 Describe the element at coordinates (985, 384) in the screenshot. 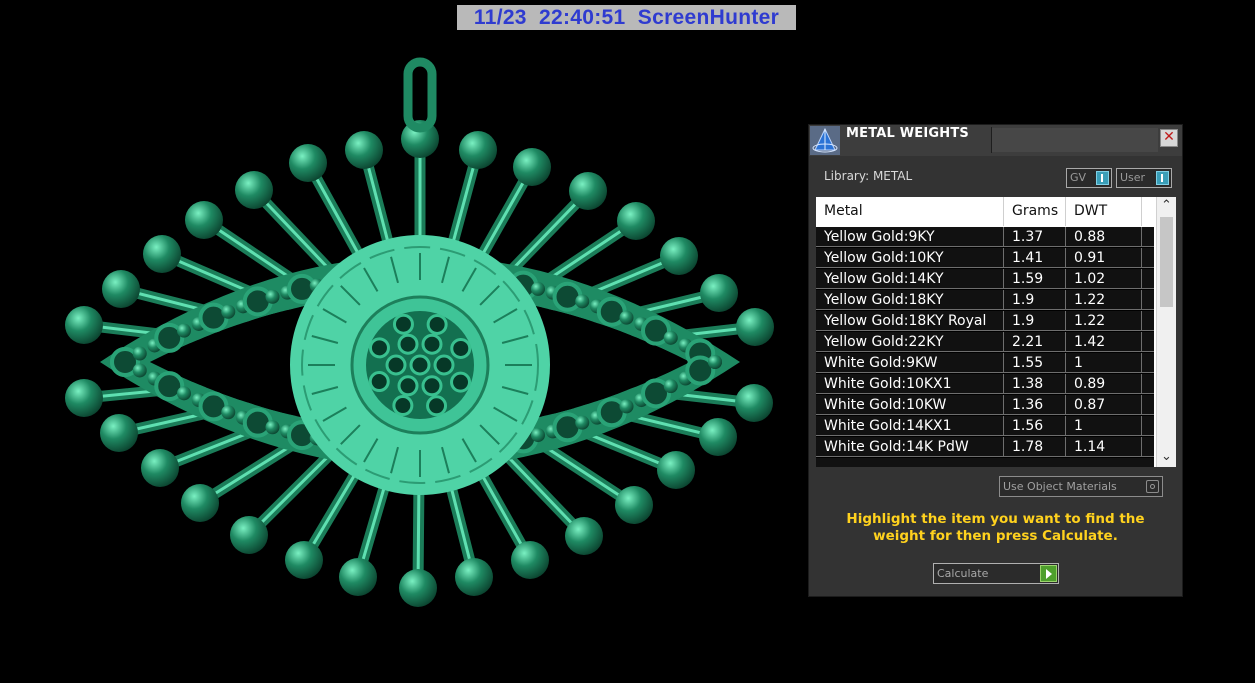

I see `table-row: White Gold:10KX1 1.38 0.89` at that location.